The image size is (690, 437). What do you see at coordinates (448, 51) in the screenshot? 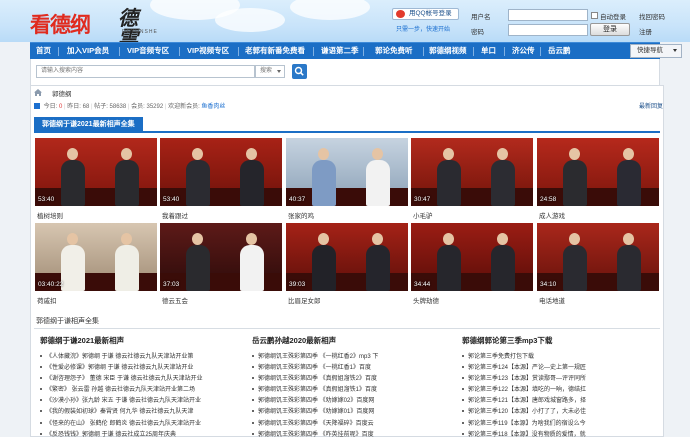
I see `nav-item-guo-video: 郭德纲视频` at bounding box center [448, 51].